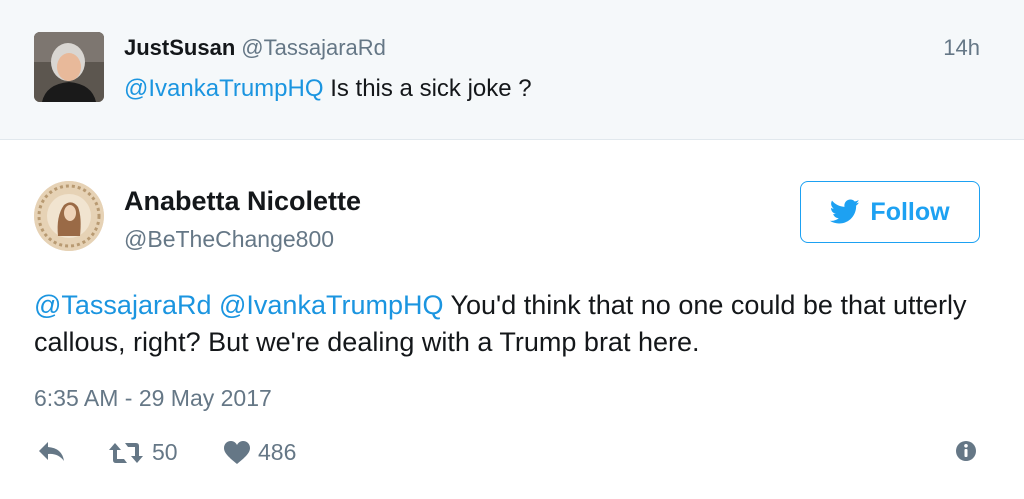 Image resolution: width=1024 pixels, height=499 pixels. I want to click on reply-author: JustSusan @TassajaraRd, so click(255, 48).